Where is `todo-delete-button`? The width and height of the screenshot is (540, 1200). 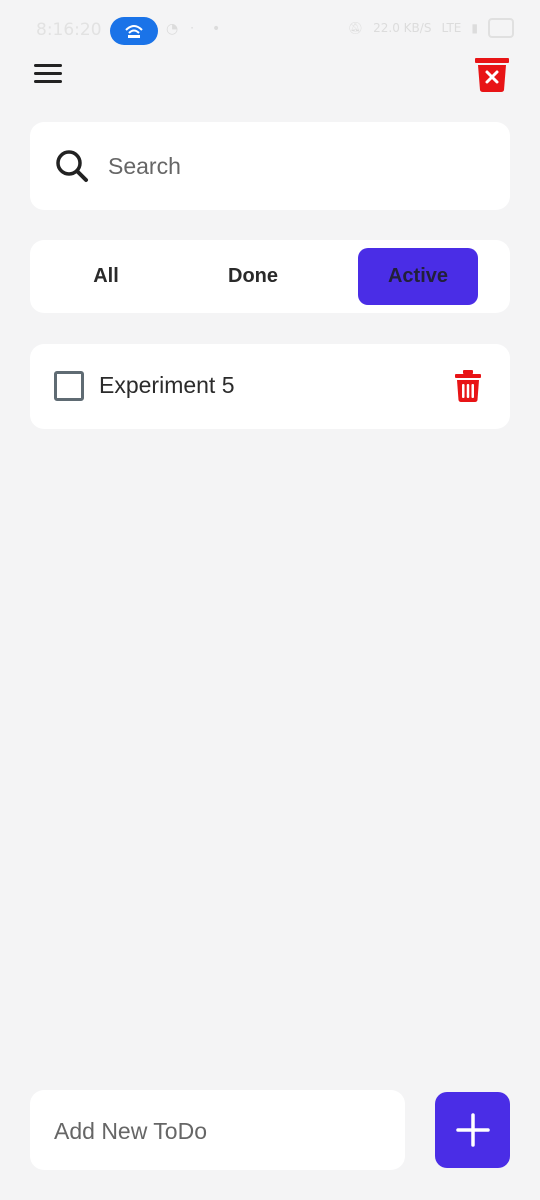
todo-delete-button is located at coordinates (468, 386).